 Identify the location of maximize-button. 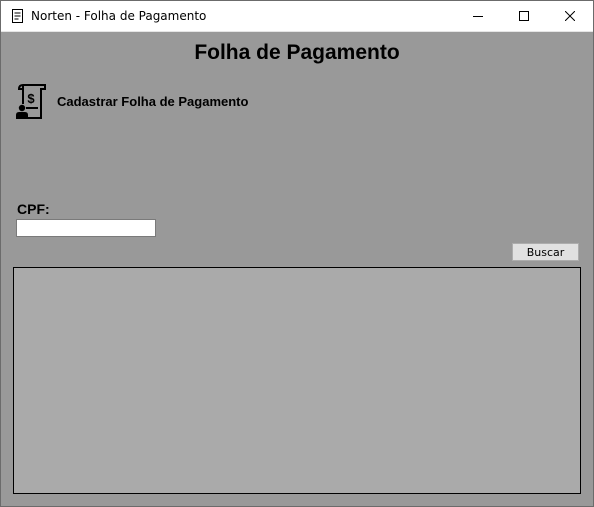
(524, 16).